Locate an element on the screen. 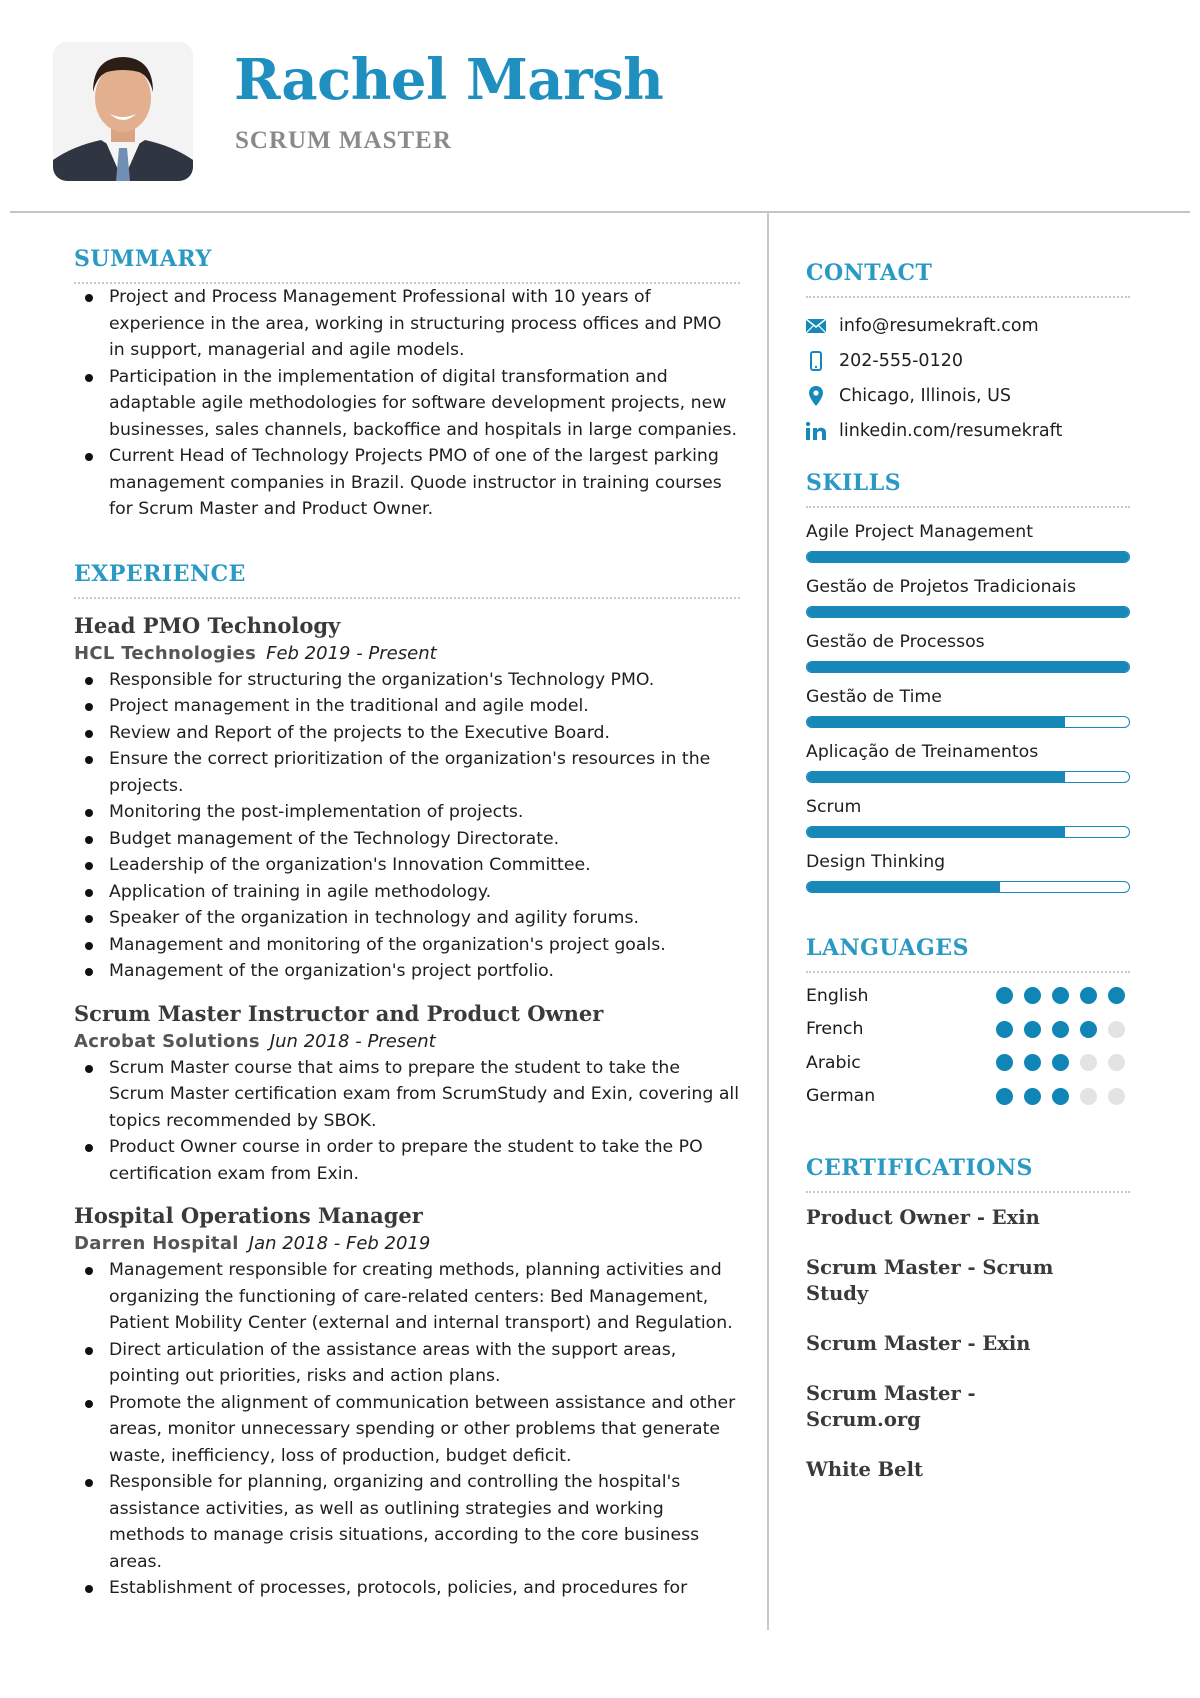  languages-list: English French Arabic German is located at coordinates (968, 1046).